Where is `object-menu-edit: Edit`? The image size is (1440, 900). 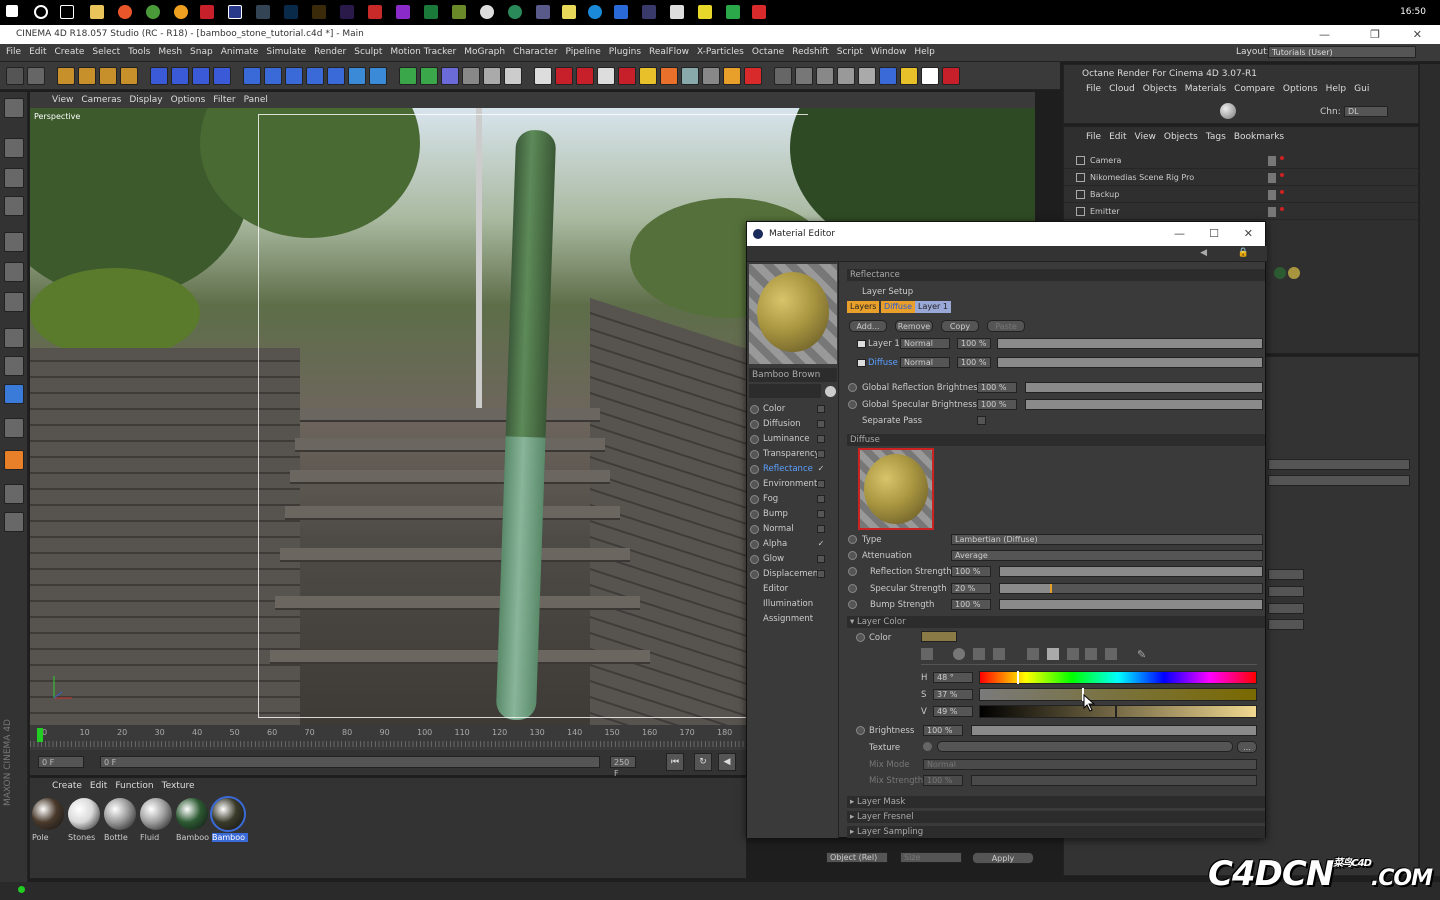 object-menu-edit: Edit is located at coordinates (1117, 137).